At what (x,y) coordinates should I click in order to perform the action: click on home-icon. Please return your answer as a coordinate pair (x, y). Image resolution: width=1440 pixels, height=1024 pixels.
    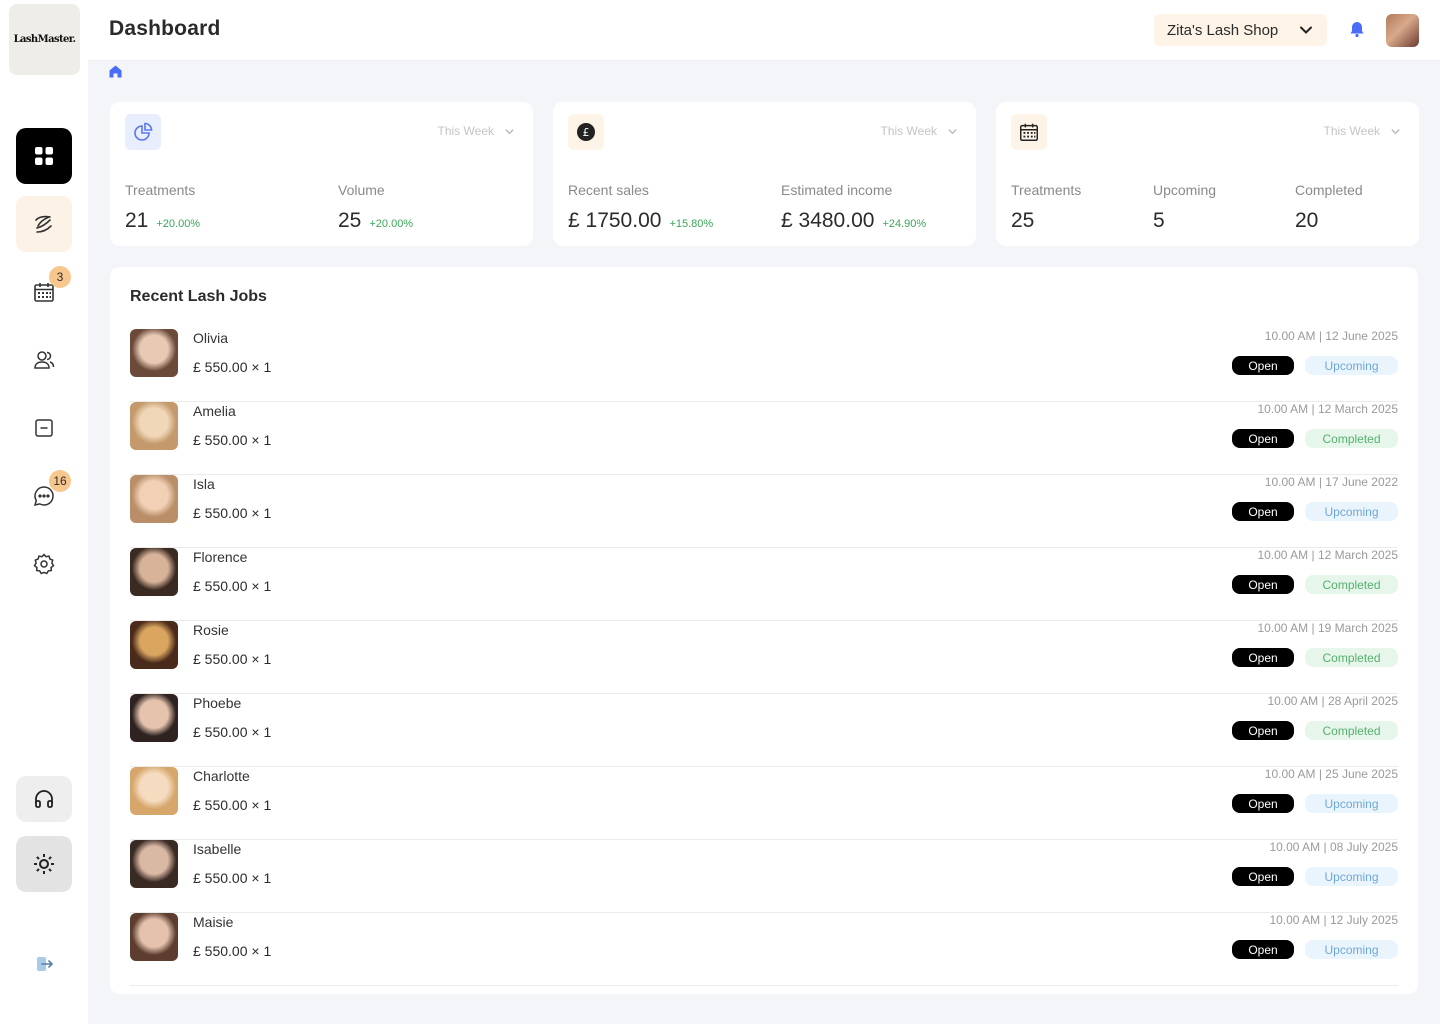
    Looking at the image, I should click on (115, 71).